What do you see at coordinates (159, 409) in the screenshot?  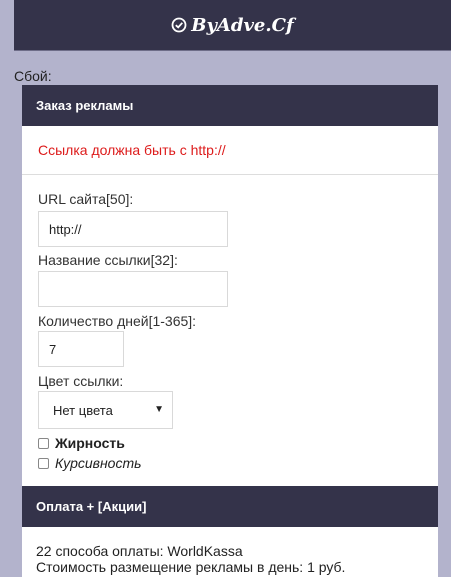 I see `dropdown-arrow-icon: ▼` at bounding box center [159, 409].